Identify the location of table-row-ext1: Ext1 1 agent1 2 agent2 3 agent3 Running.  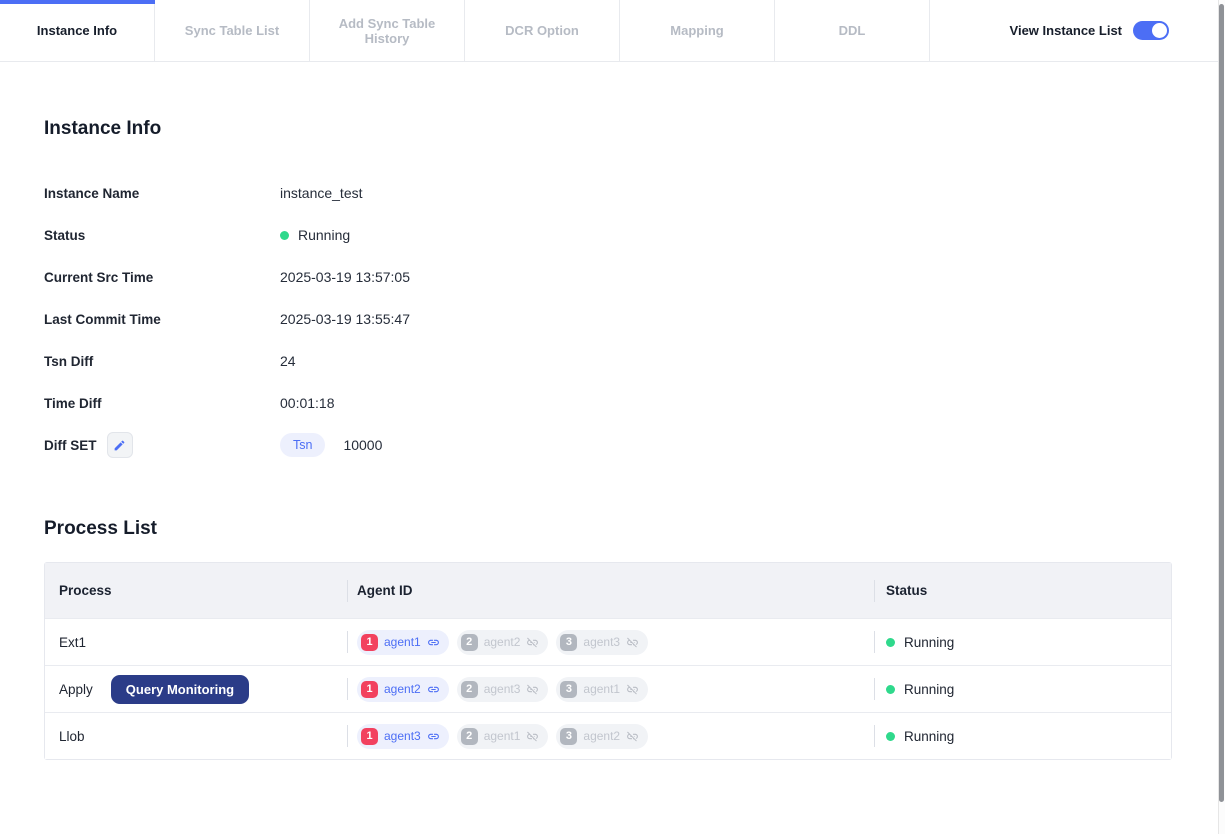
(608, 641).